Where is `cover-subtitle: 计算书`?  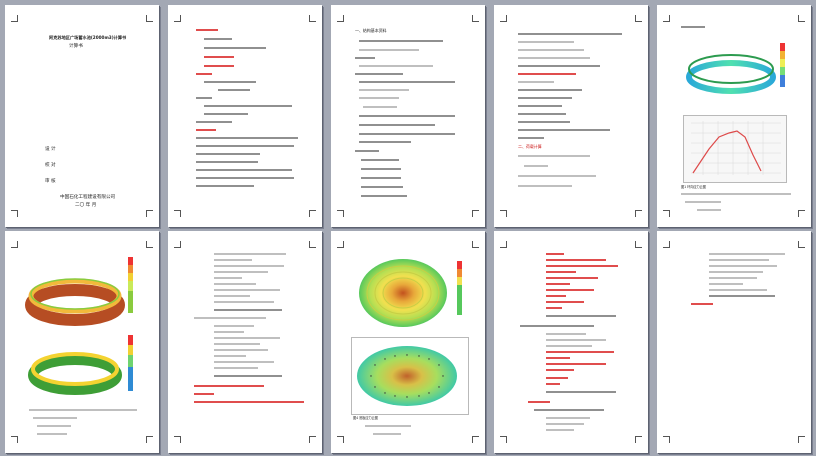
cover-subtitle: 计算书 is located at coordinates (76, 46).